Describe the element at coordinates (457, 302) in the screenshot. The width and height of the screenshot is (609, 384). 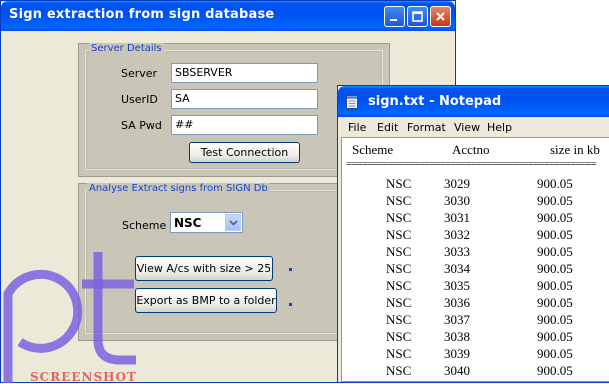
I see `row-acctno: 3036` at that location.